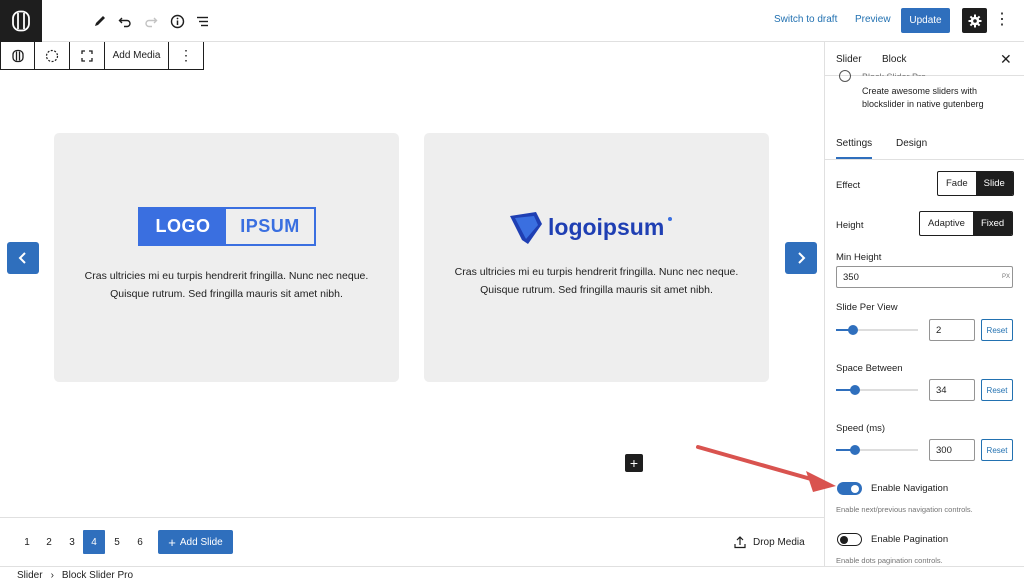 This screenshot has height=584, width=1024. Describe the element at coordinates (855, 390) in the screenshot. I see `space-between-thumb` at that location.